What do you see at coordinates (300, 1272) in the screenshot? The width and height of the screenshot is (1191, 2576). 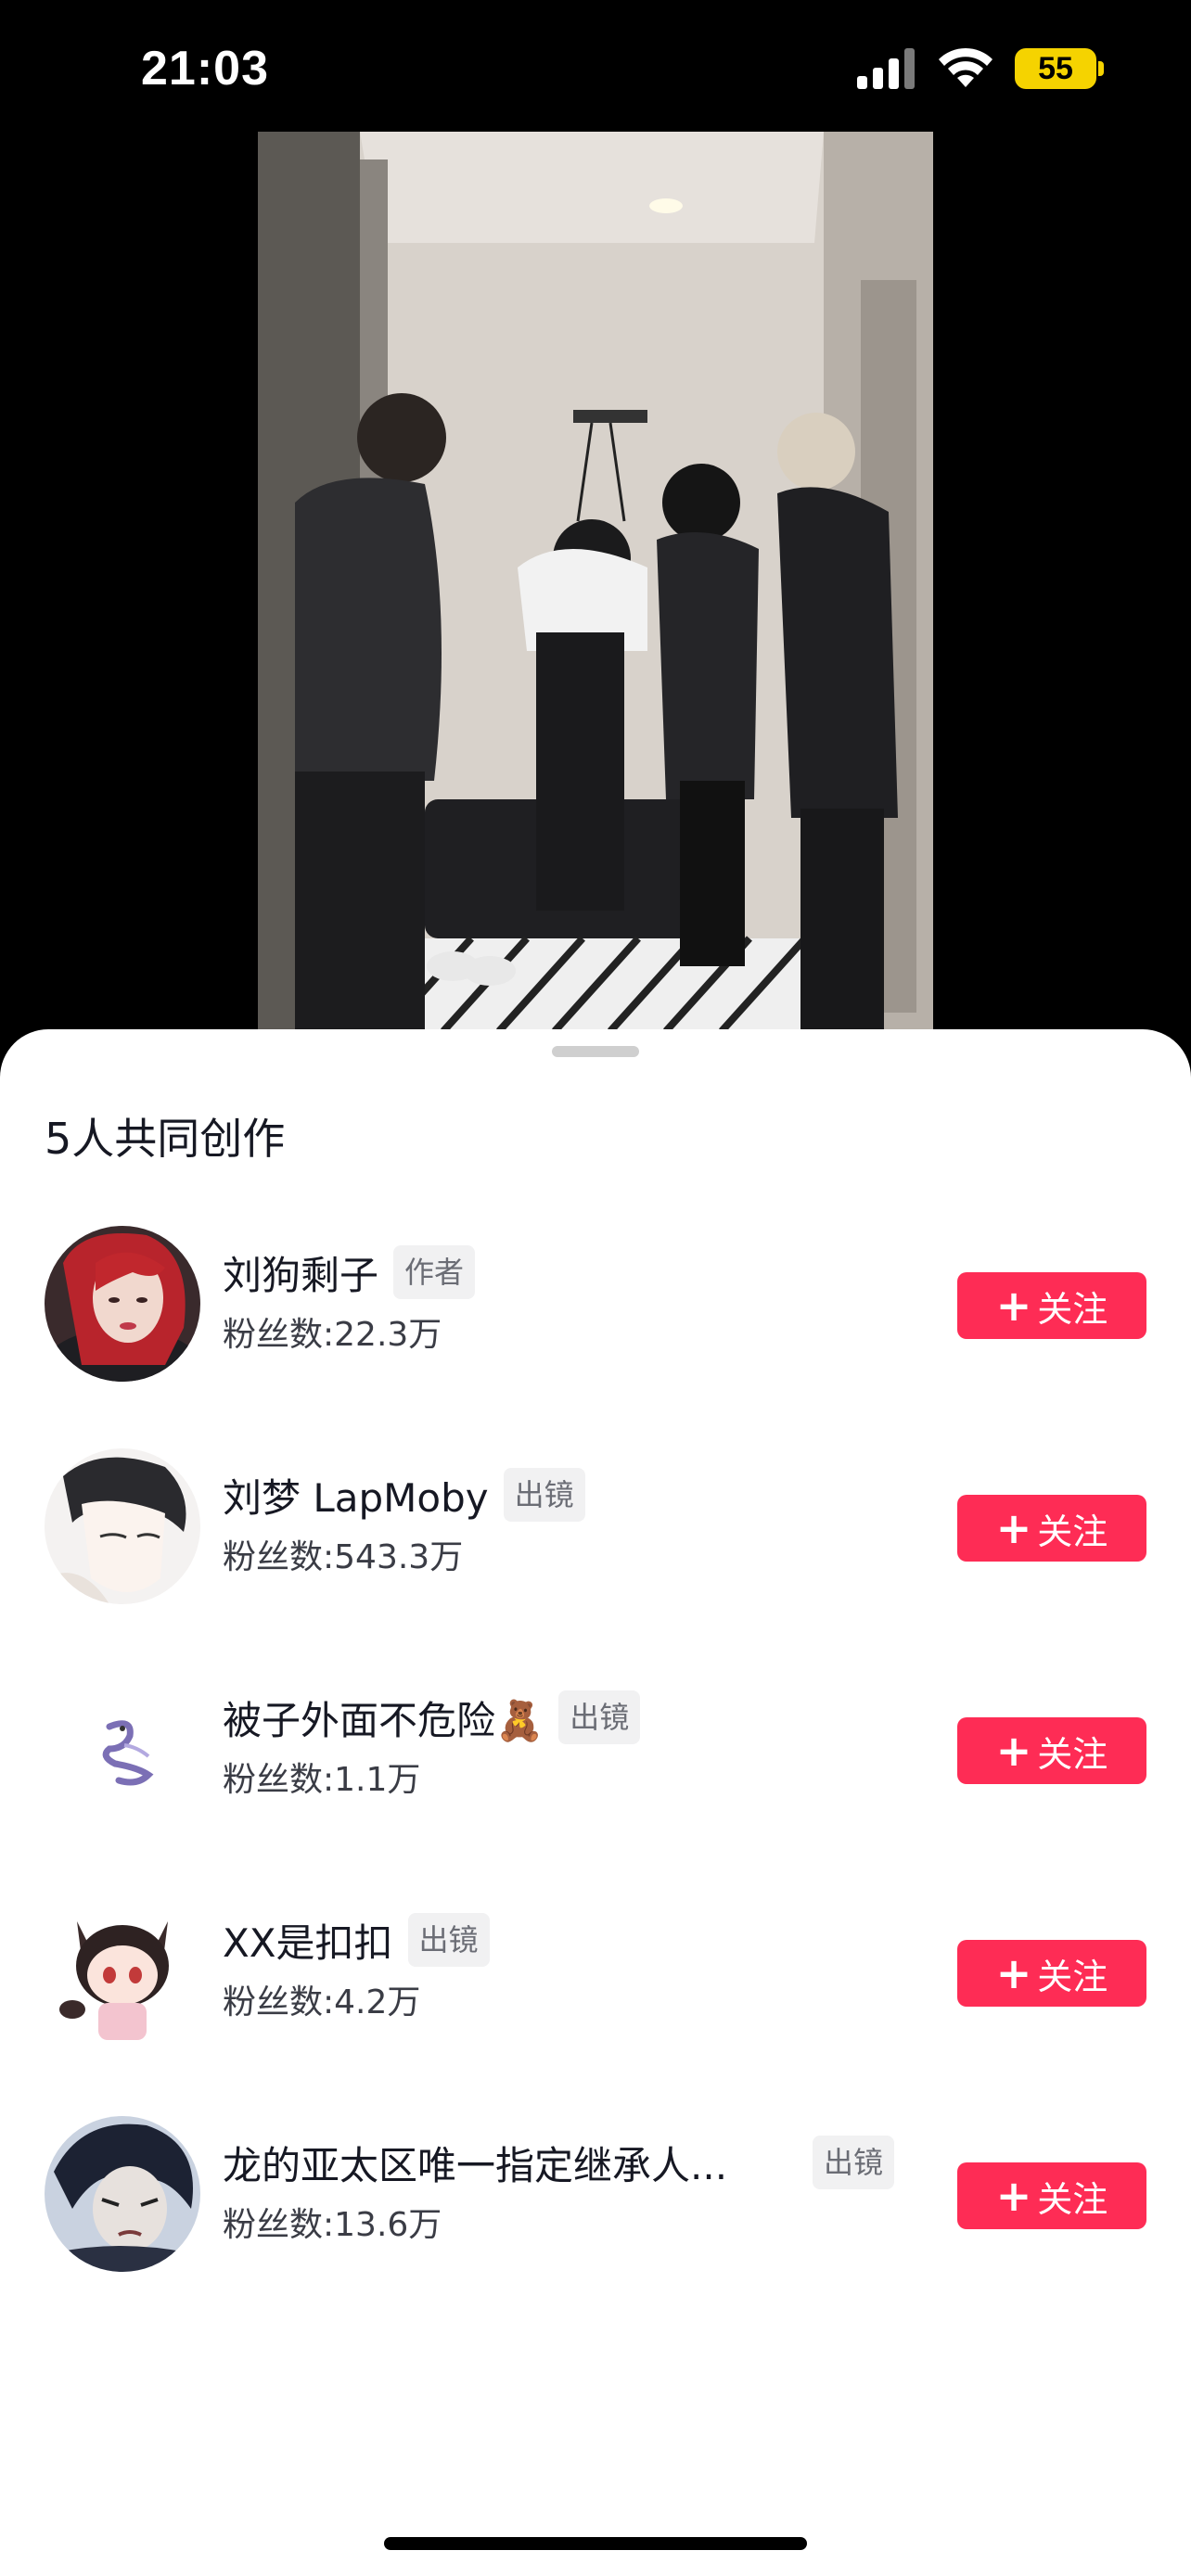 I see `creator-name: 刘狗剩子` at bounding box center [300, 1272].